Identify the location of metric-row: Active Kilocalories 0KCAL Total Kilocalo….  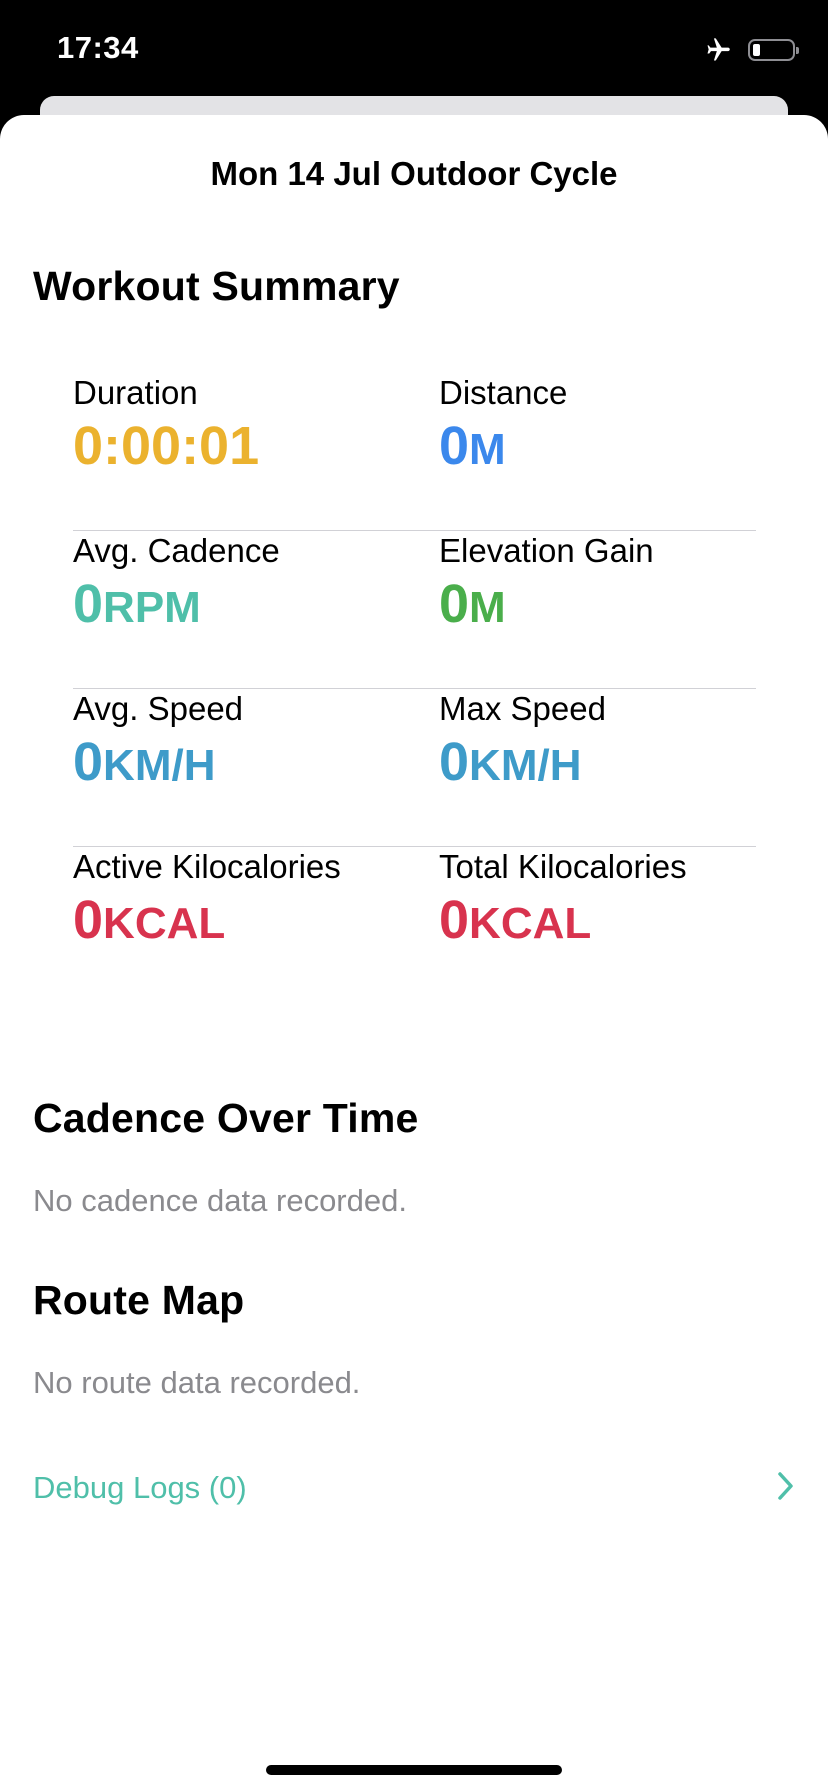
(414, 926).